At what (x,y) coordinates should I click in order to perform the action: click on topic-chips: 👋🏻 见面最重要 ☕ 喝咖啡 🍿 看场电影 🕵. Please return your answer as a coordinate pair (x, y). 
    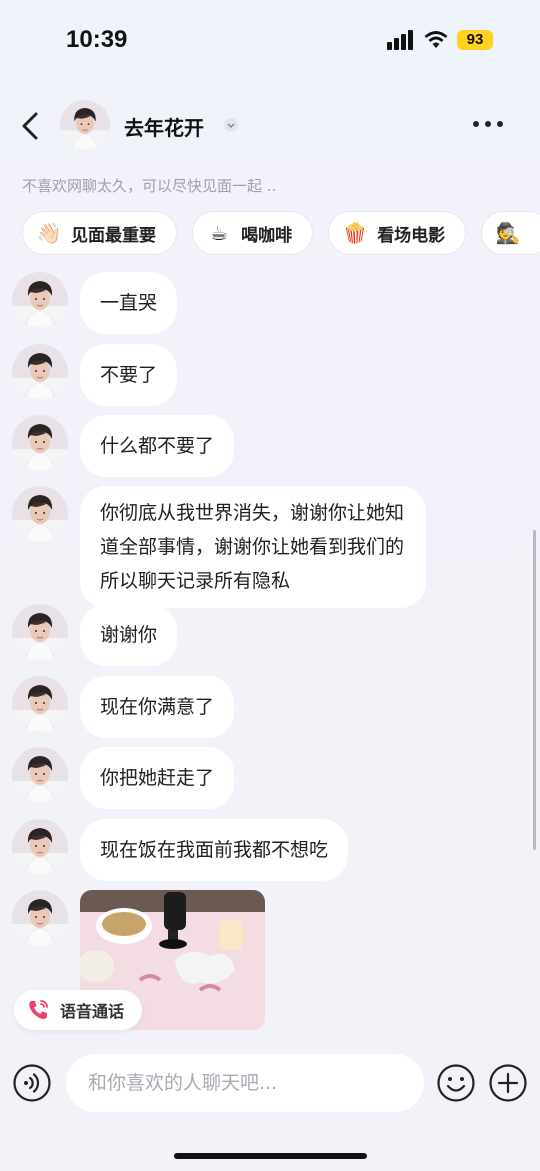
    Looking at the image, I should click on (281, 234).